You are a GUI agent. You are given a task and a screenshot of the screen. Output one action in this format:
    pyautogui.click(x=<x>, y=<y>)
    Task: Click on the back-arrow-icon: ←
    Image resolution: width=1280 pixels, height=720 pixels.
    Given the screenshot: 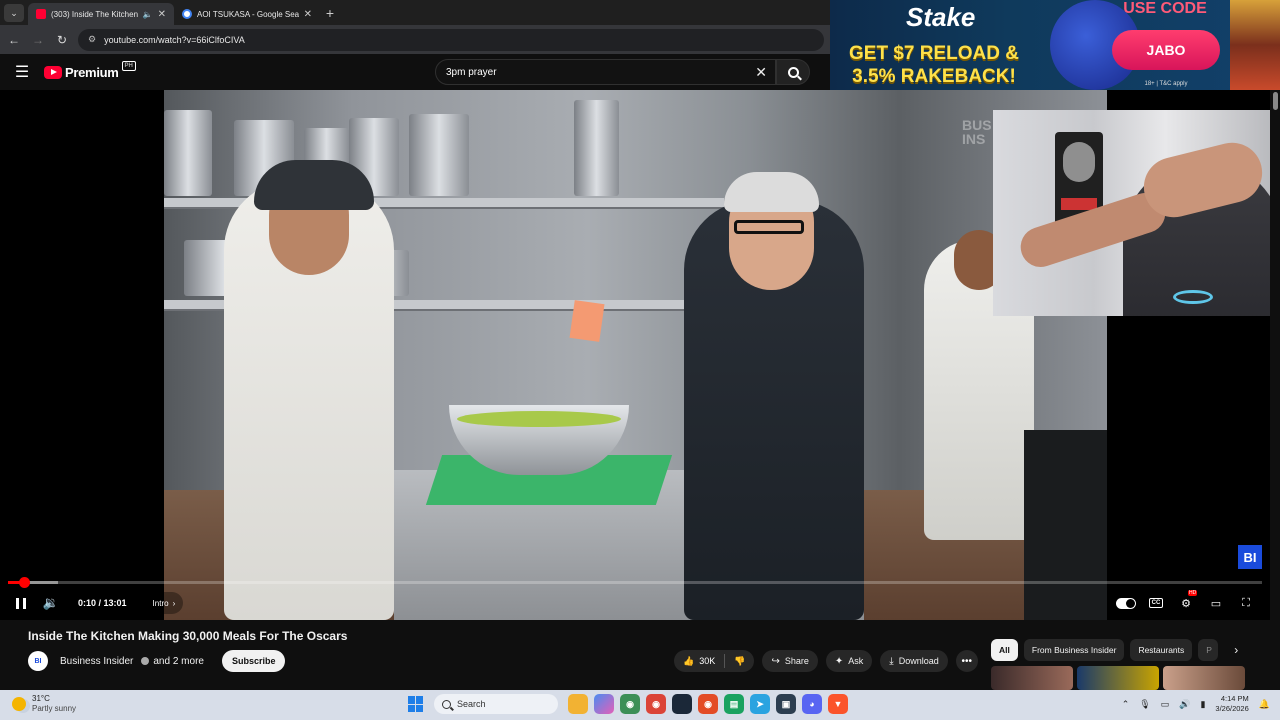 What is the action you would take?
    pyautogui.click(x=14, y=40)
    